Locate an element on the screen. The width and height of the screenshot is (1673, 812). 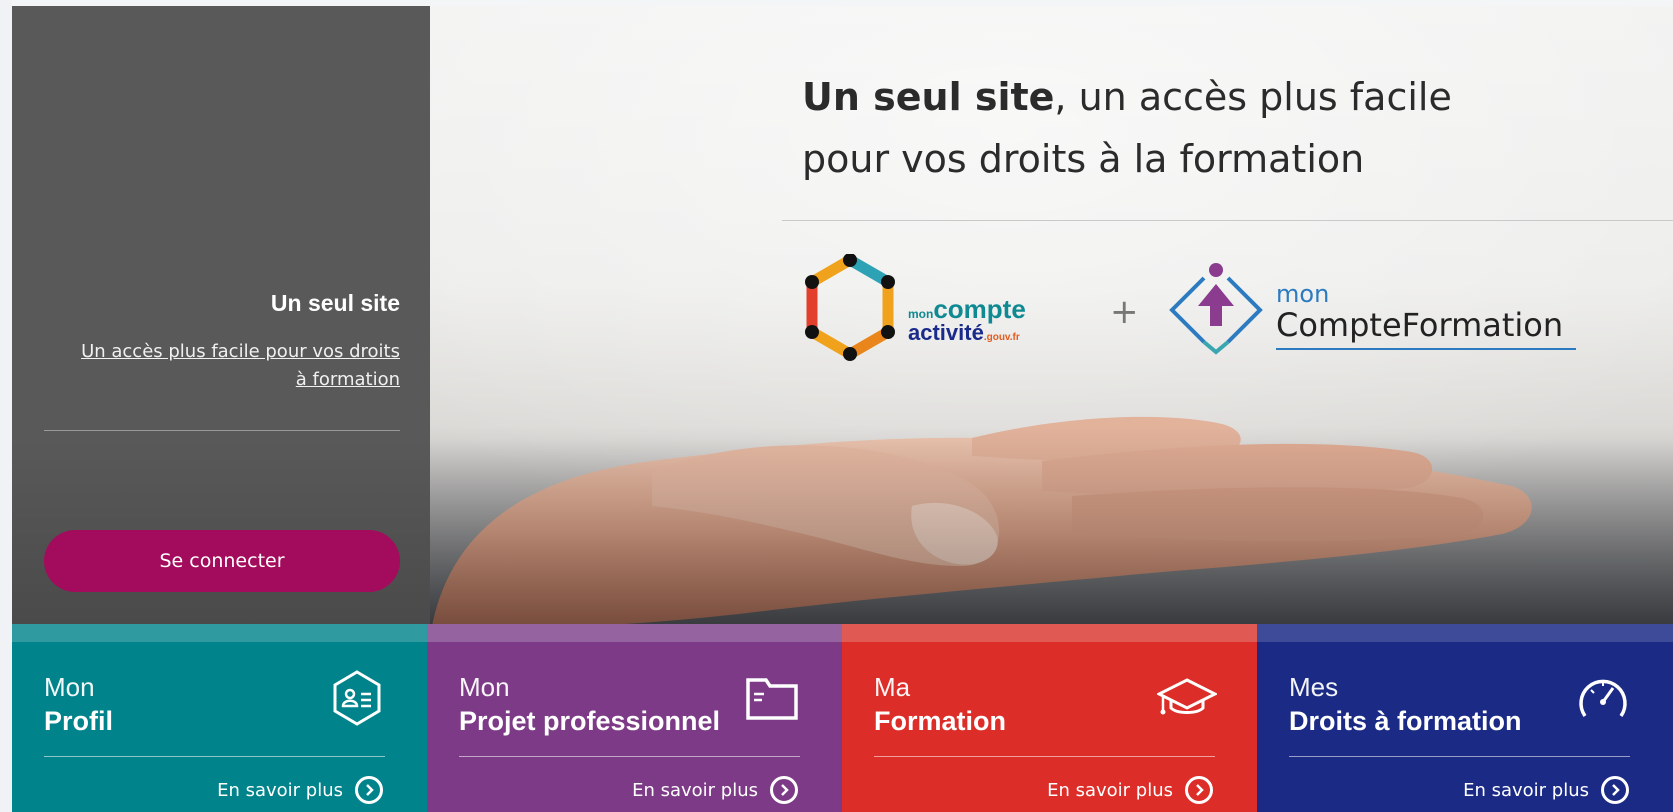
headline-divider is located at coordinates (1227, 220).